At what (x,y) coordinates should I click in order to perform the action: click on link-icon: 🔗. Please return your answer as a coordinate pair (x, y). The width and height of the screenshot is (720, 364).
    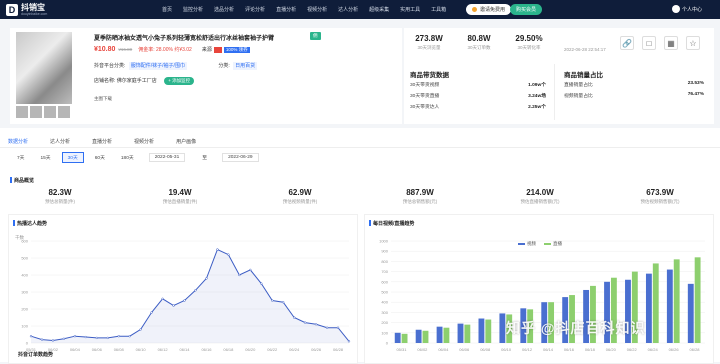
    Looking at the image, I should click on (627, 43).